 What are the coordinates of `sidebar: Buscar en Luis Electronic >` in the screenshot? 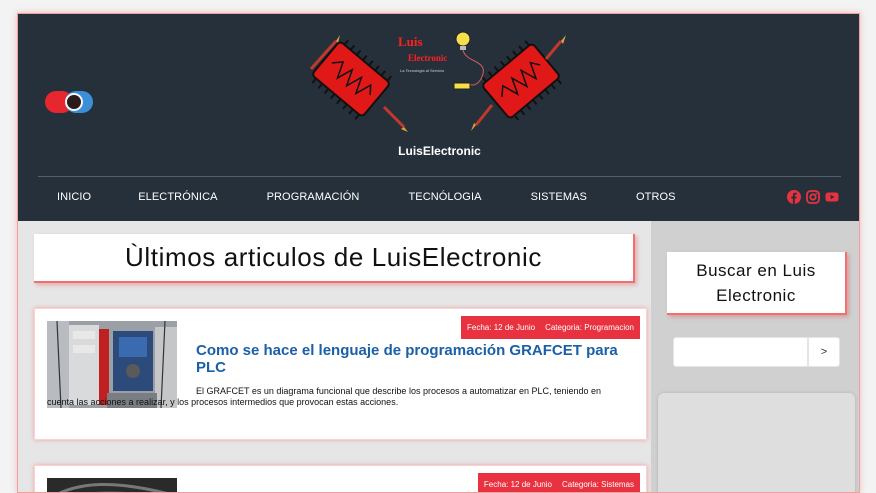 It's located at (755, 356).